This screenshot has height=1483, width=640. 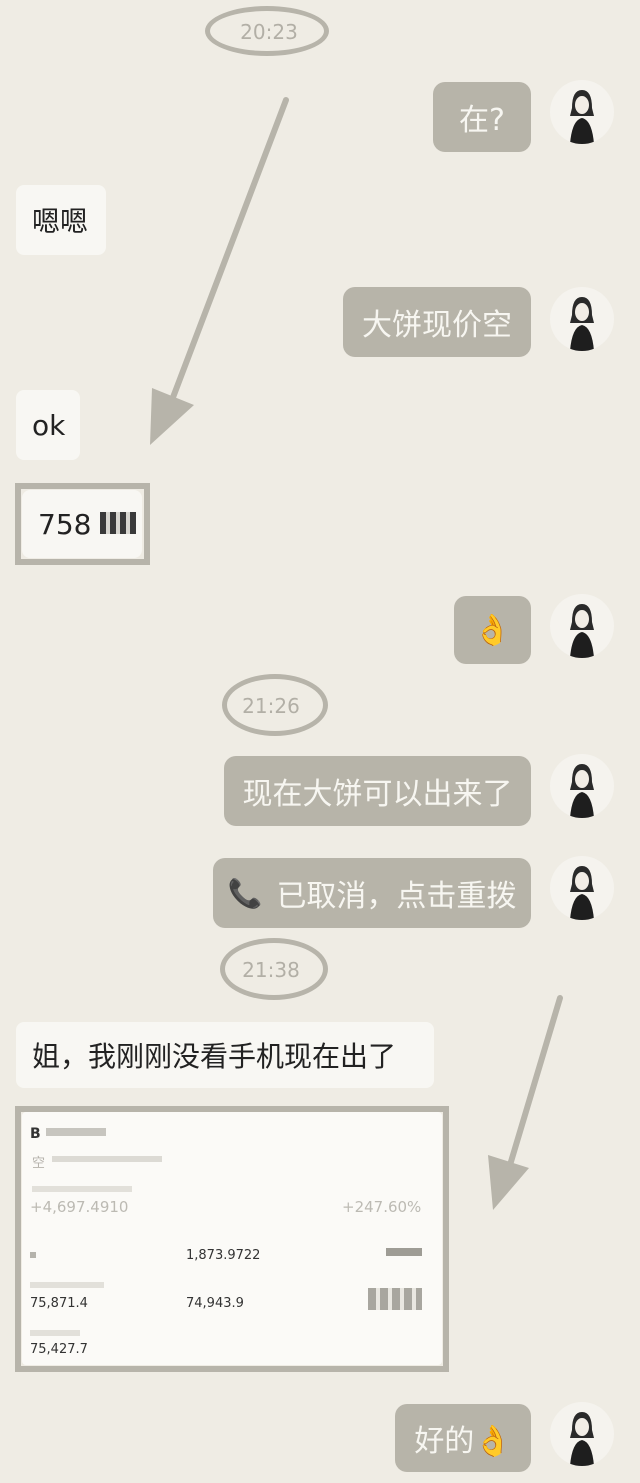 I want to click on timestamp: 21:26, so click(x=271, y=706).